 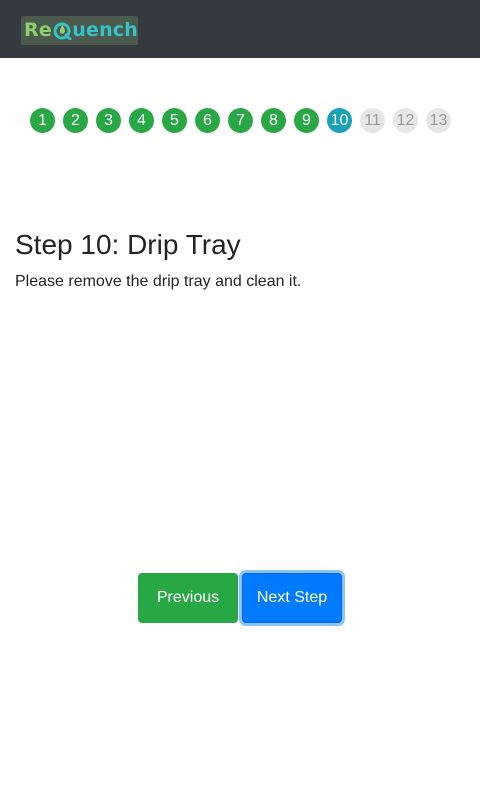 What do you see at coordinates (75, 120) in the screenshot?
I see `step-2: 2` at bounding box center [75, 120].